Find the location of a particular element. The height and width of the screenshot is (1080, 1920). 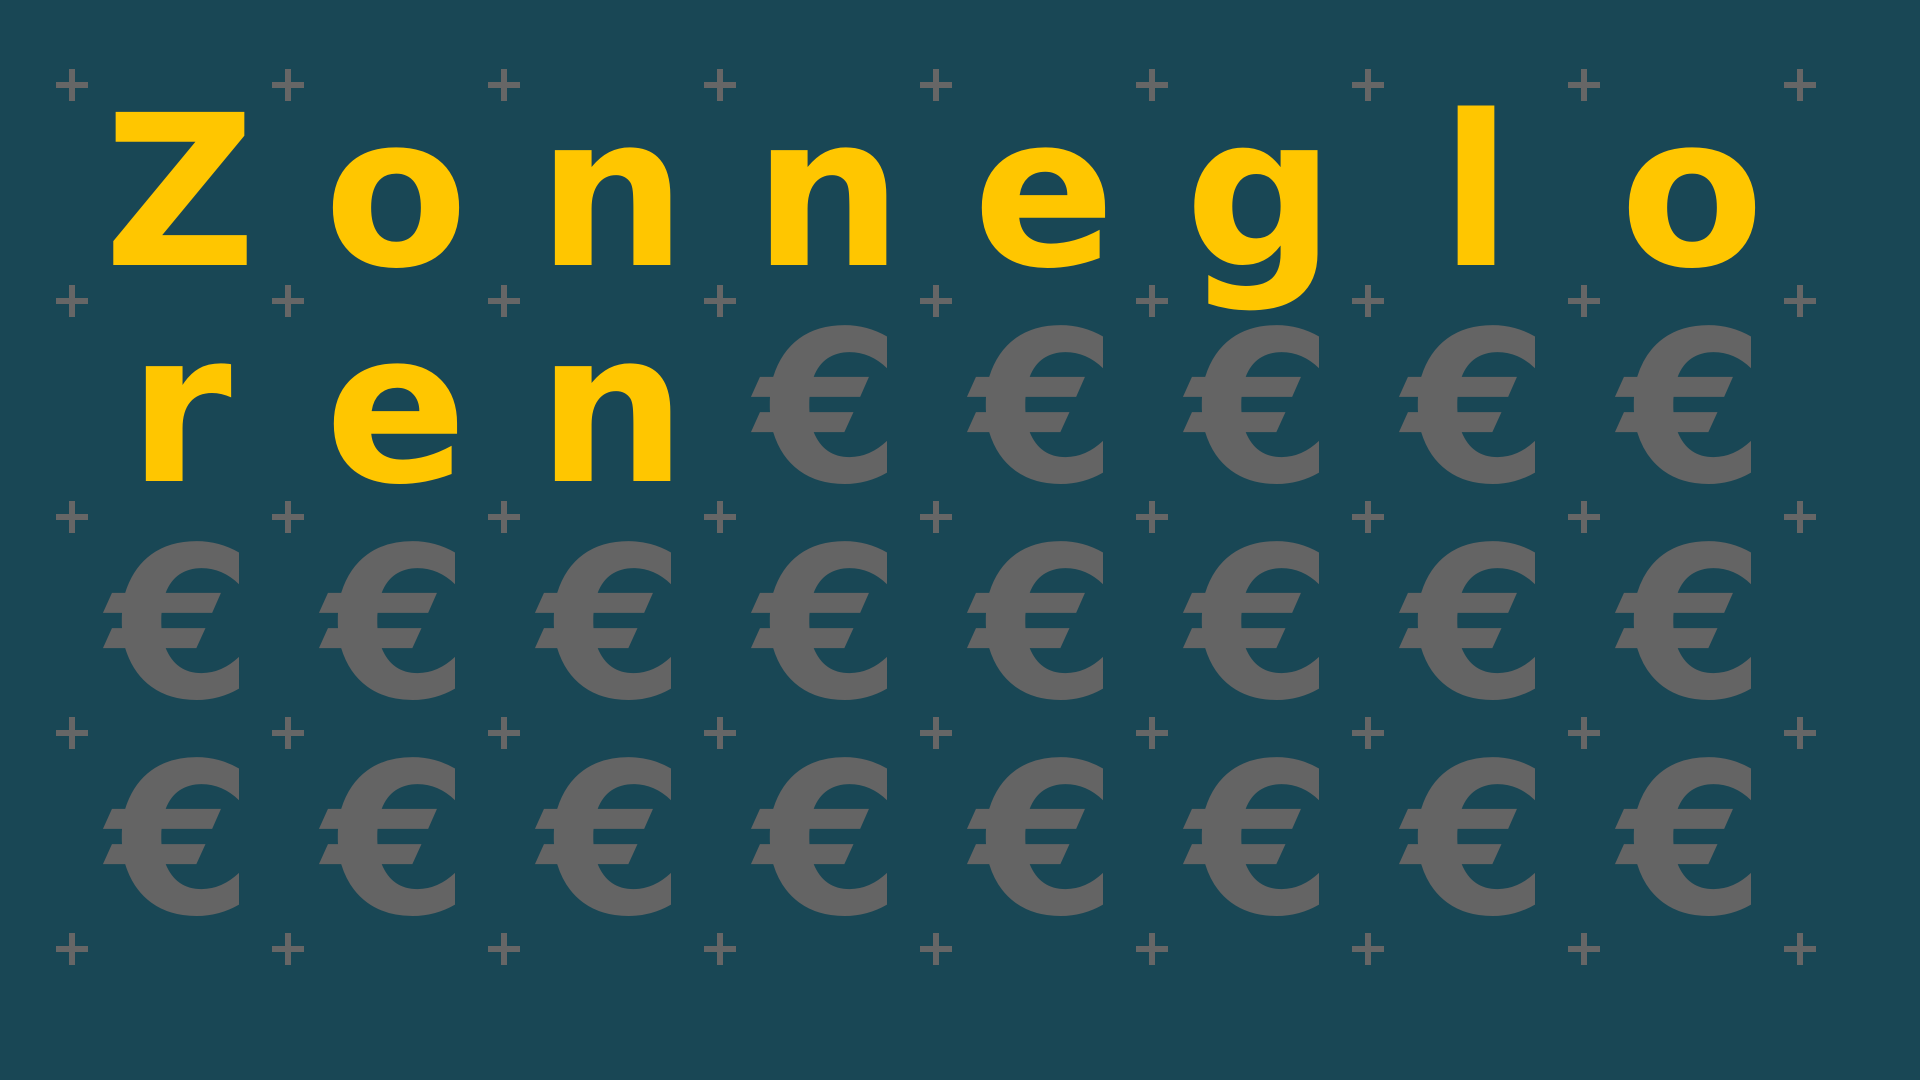

title-letter: r is located at coordinates (180, 408).